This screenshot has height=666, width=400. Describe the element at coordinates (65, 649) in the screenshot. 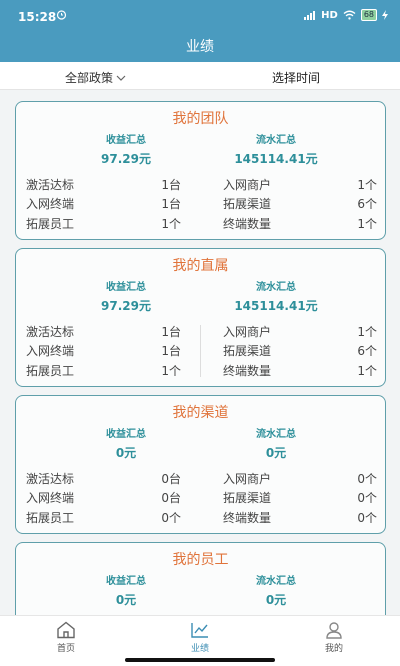

I see `nav-home-label: 首页` at that location.